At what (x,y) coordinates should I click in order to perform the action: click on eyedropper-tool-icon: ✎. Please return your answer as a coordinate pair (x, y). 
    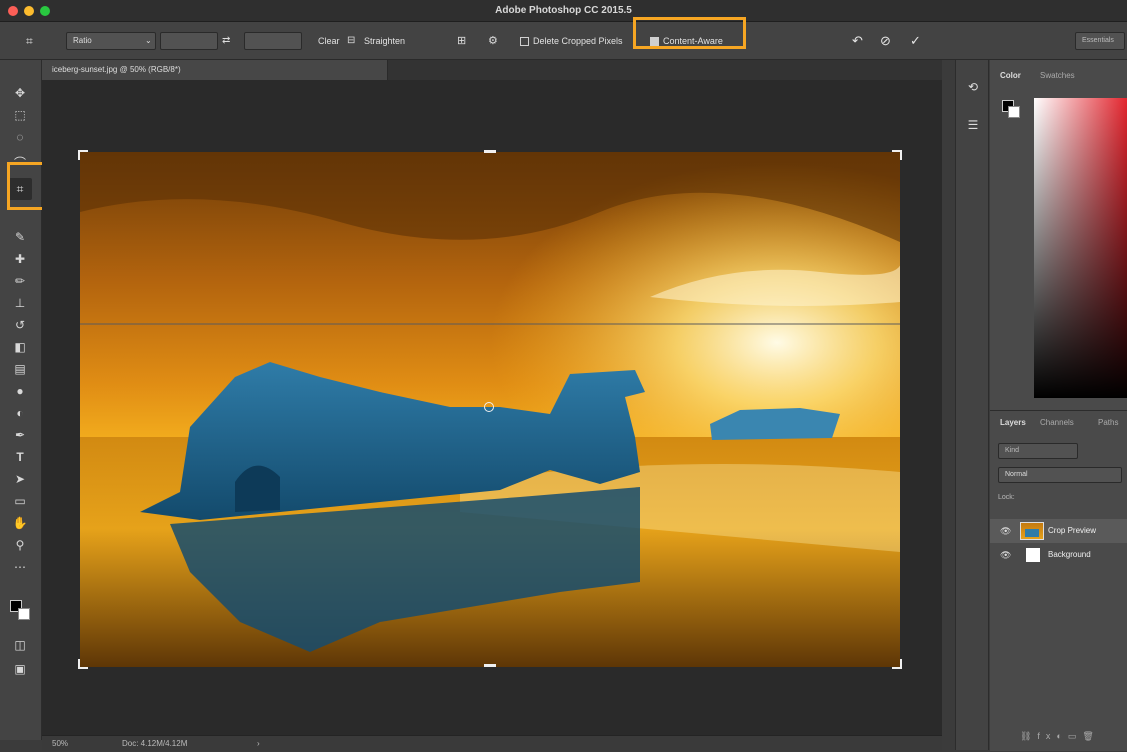
    Looking at the image, I should click on (20, 237).